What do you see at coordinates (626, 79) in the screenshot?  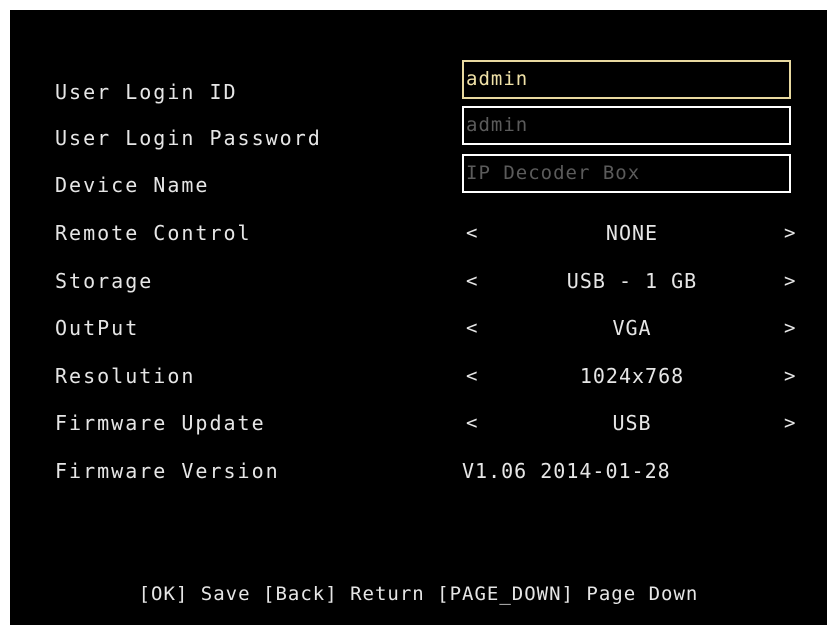 I see `user-login-id-field: admin` at bounding box center [626, 79].